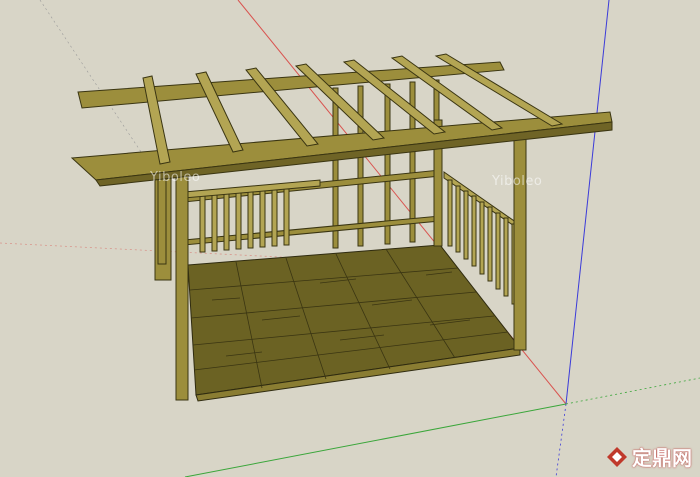  Describe the element at coordinates (617, 456) in the screenshot. I see `red-diamond-logo-icon` at that location.